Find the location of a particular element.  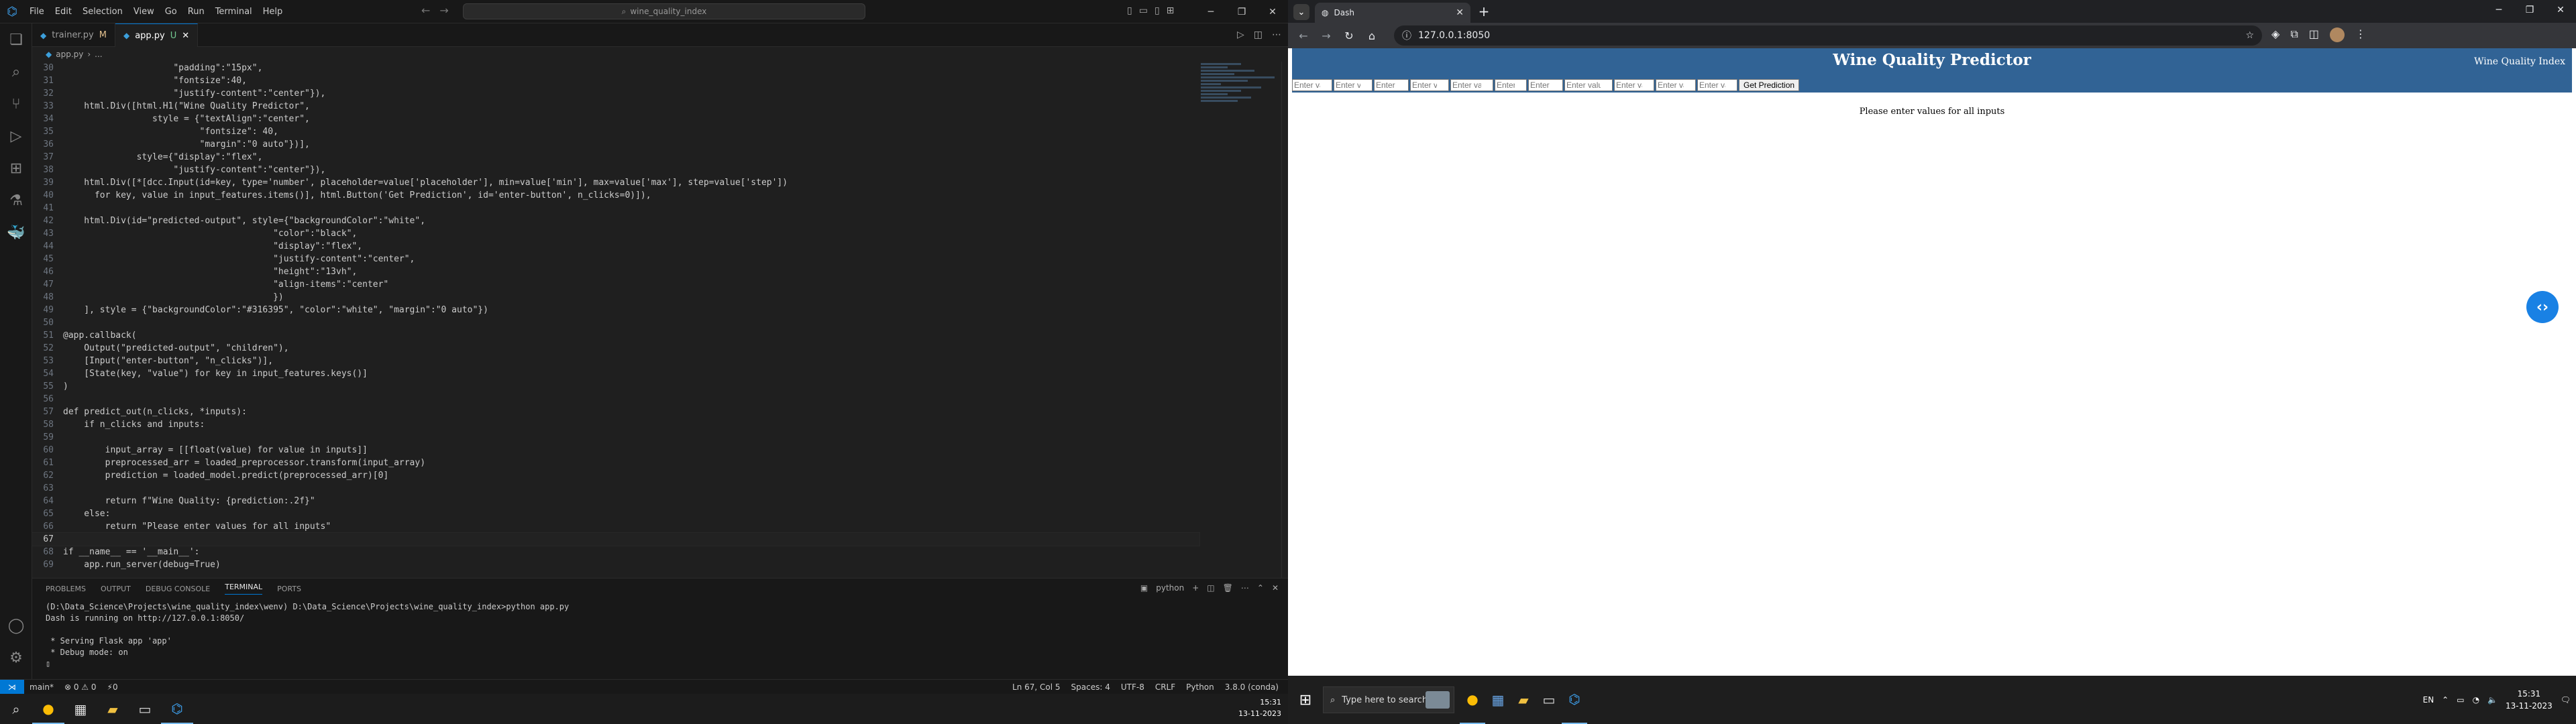

layout-controls: ▯ ▭ ▯ ⊞ is located at coordinates (1150, 10).